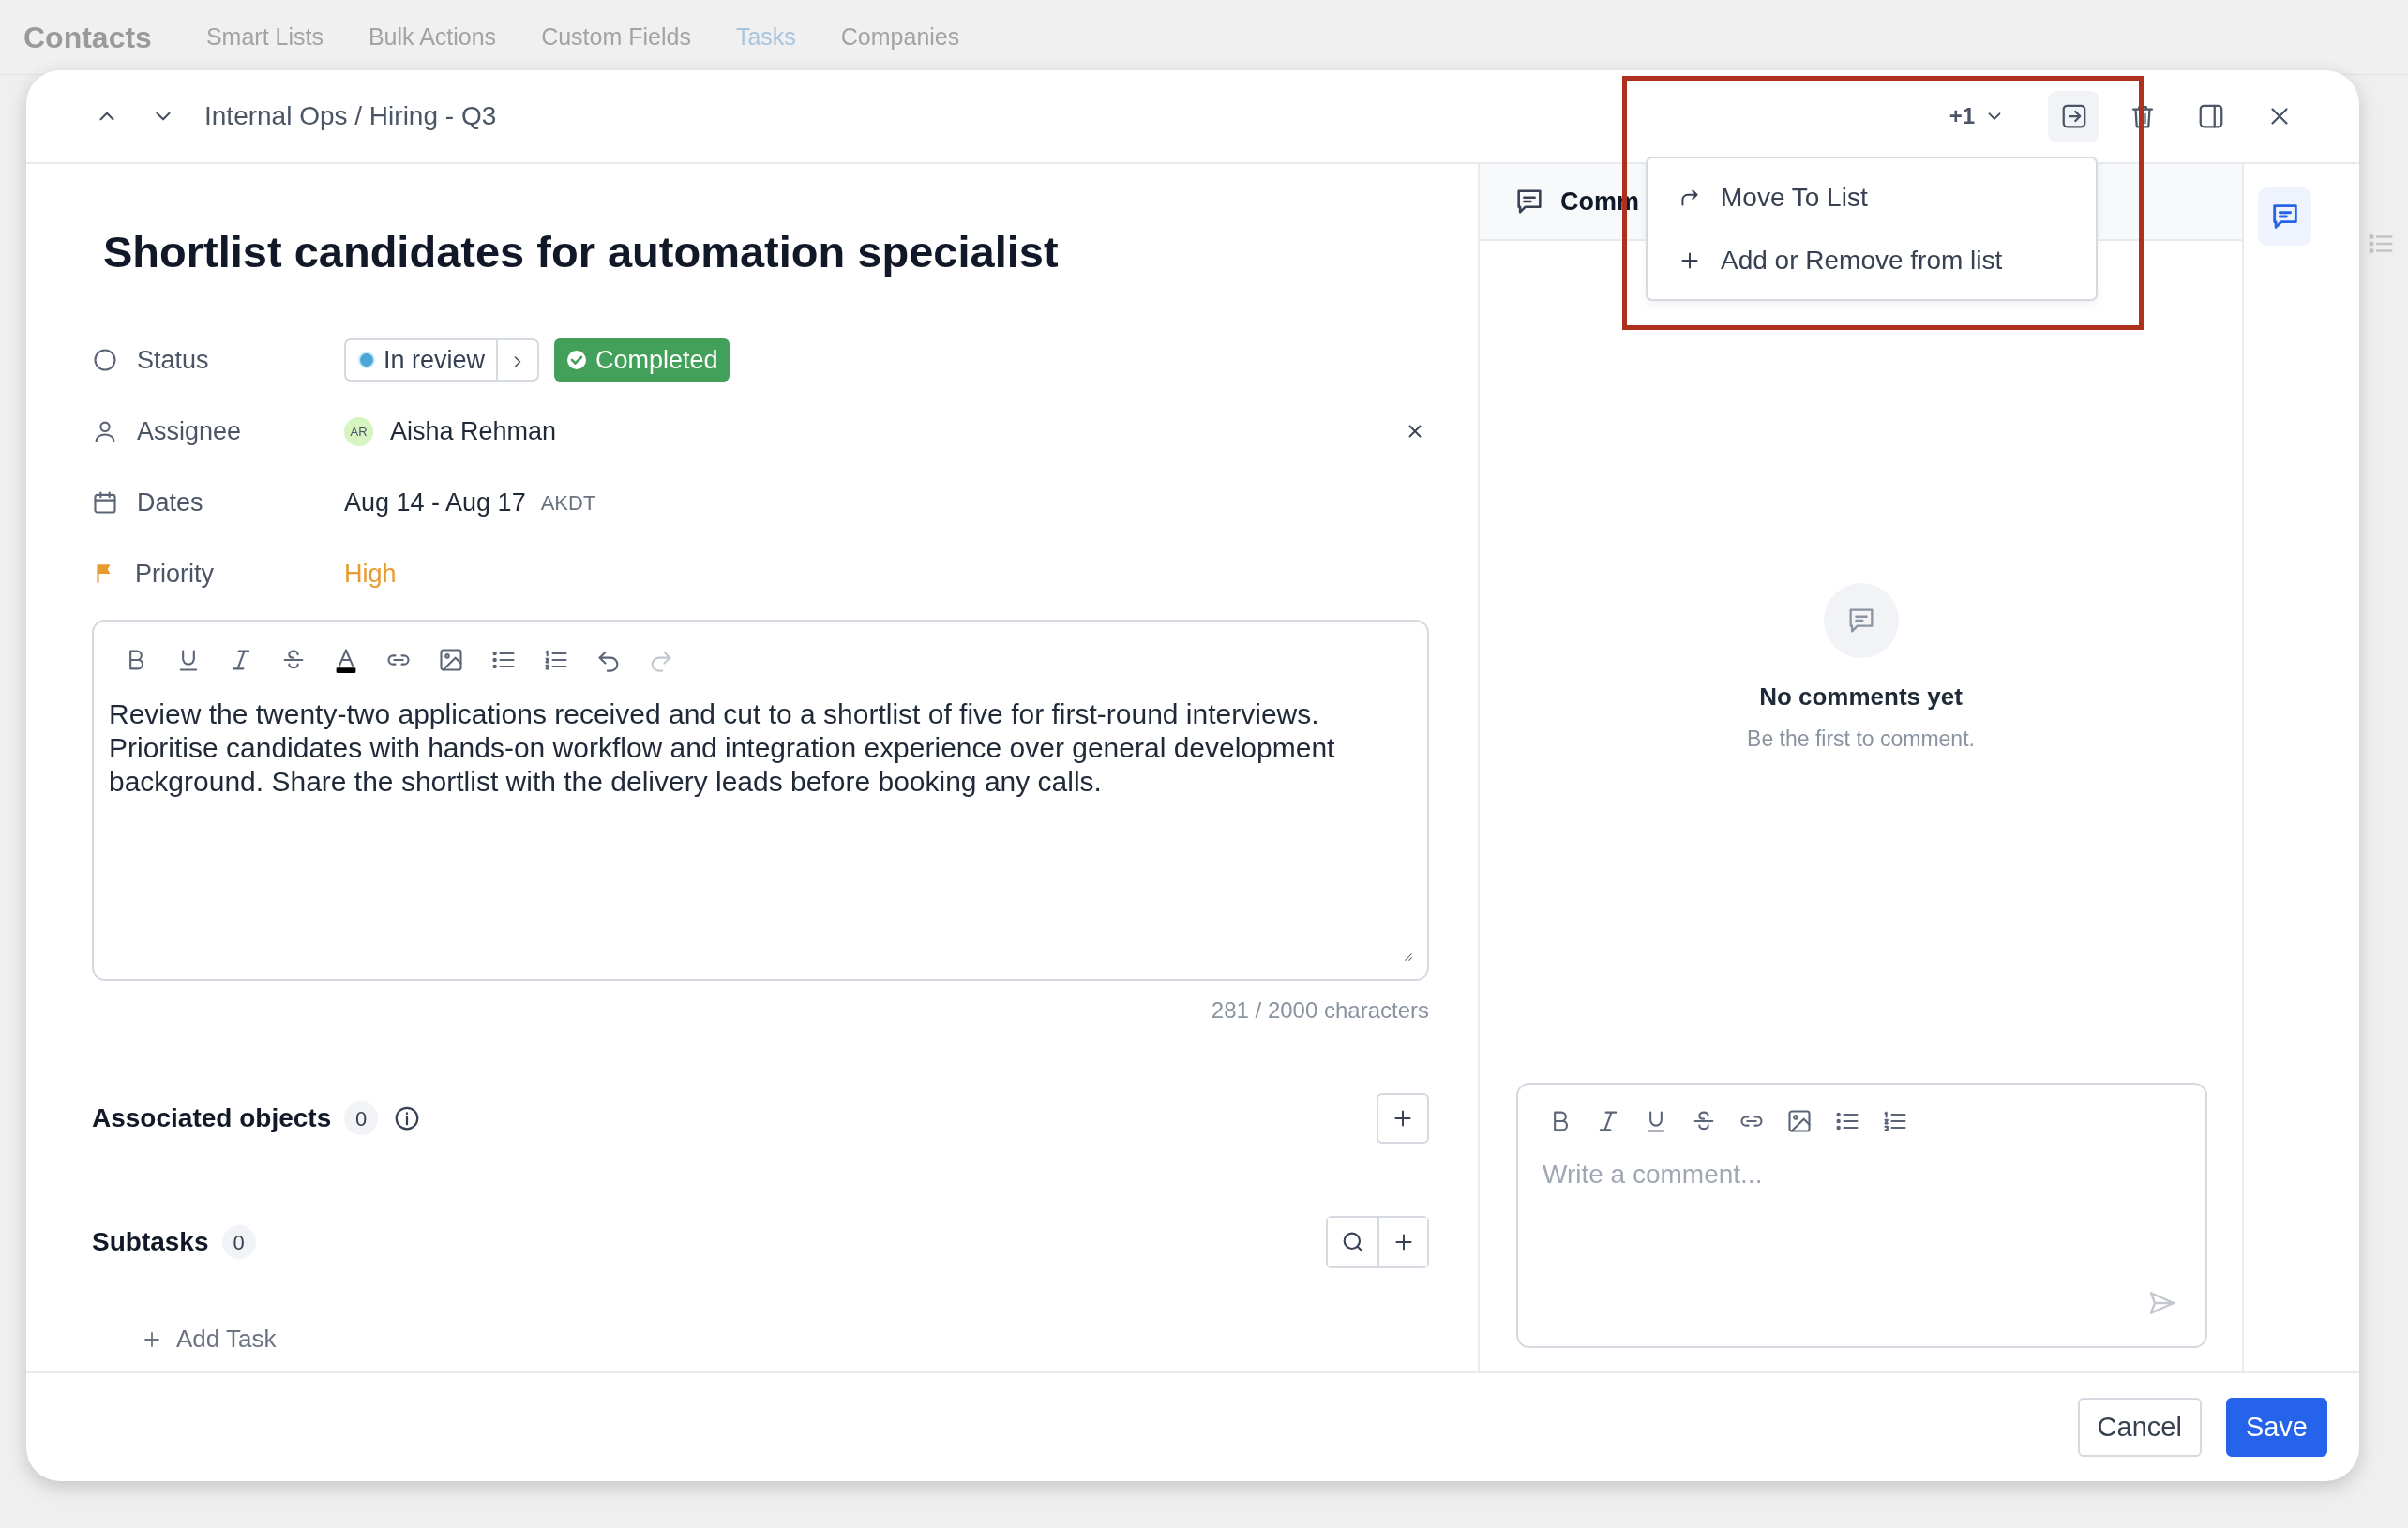  What do you see at coordinates (1861, 739) in the screenshot?
I see `empty-state-hint: Be the first to comment.` at bounding box center [1861, 739].